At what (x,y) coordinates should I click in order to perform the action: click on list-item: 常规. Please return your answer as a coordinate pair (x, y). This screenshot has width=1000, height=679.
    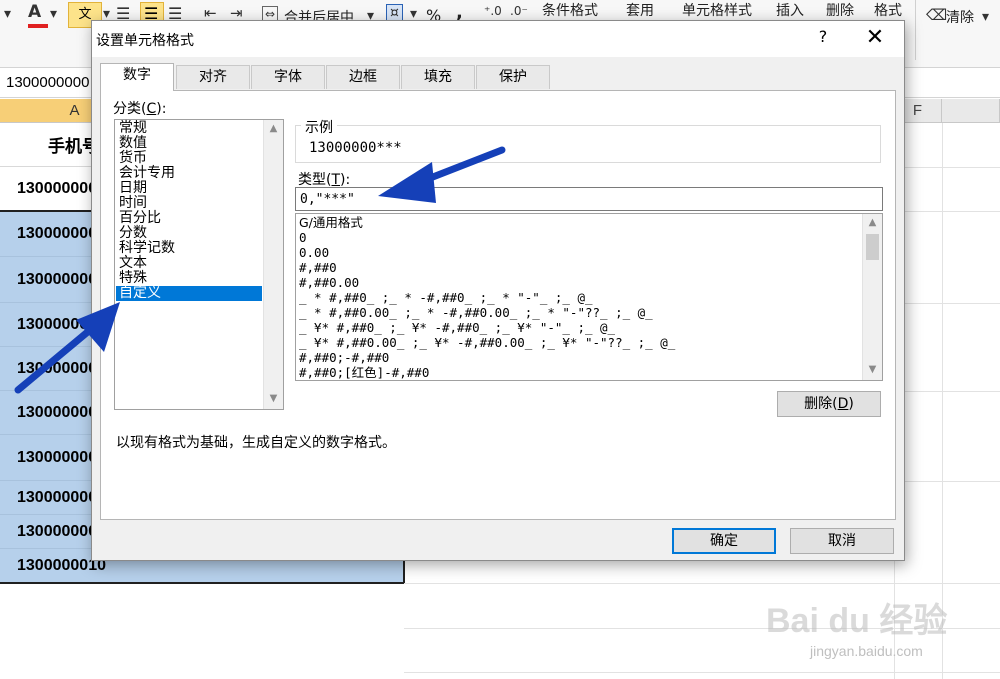
    Looking at the image, I should click on (189, 128).